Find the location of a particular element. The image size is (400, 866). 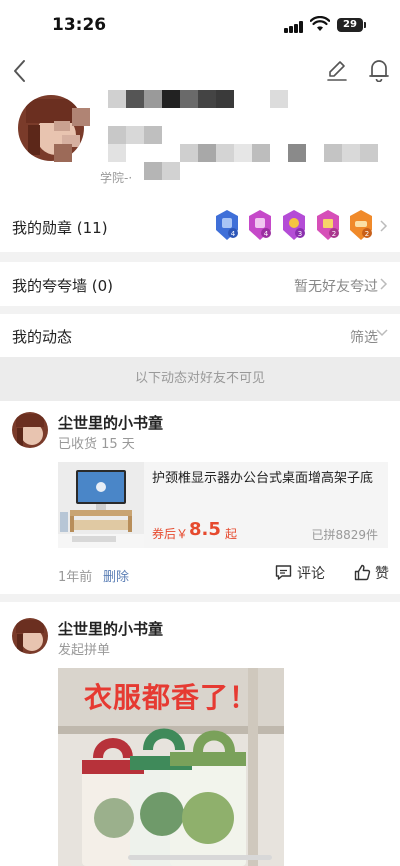

post-image: 衣服都香了！ is located at coordinates (171, 767).